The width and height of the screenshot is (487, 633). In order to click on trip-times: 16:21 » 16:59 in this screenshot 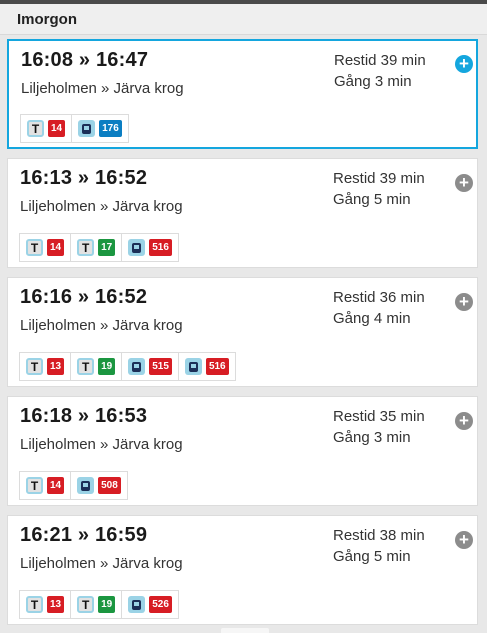, I will do `click(84, 535)`.